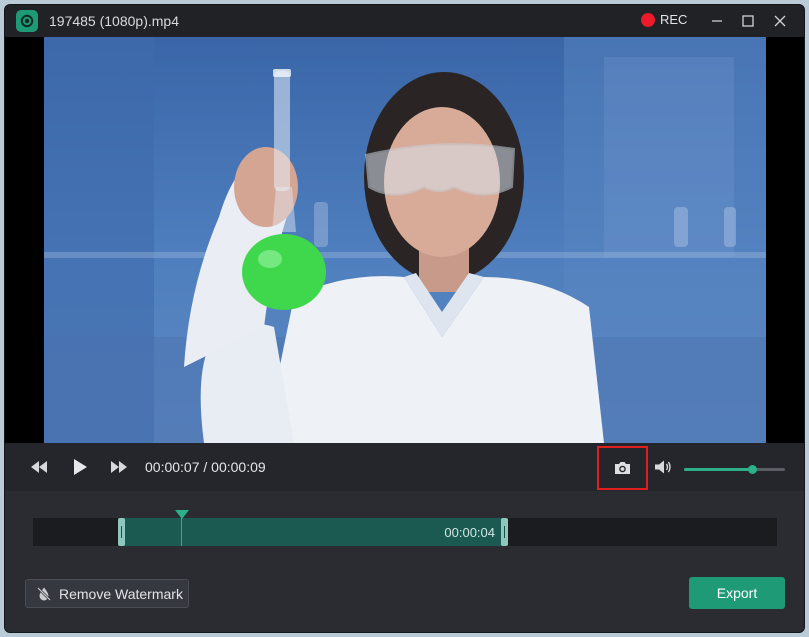  I want to click on fast-forward-button, so click(119, 467).